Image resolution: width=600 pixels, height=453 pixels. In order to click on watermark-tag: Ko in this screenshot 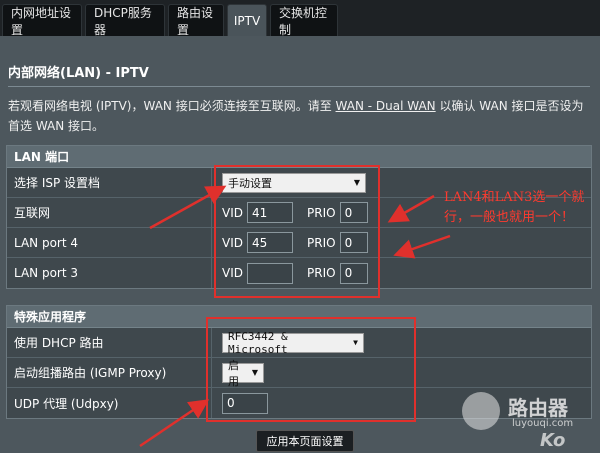, I will do `click(553, 440)`.